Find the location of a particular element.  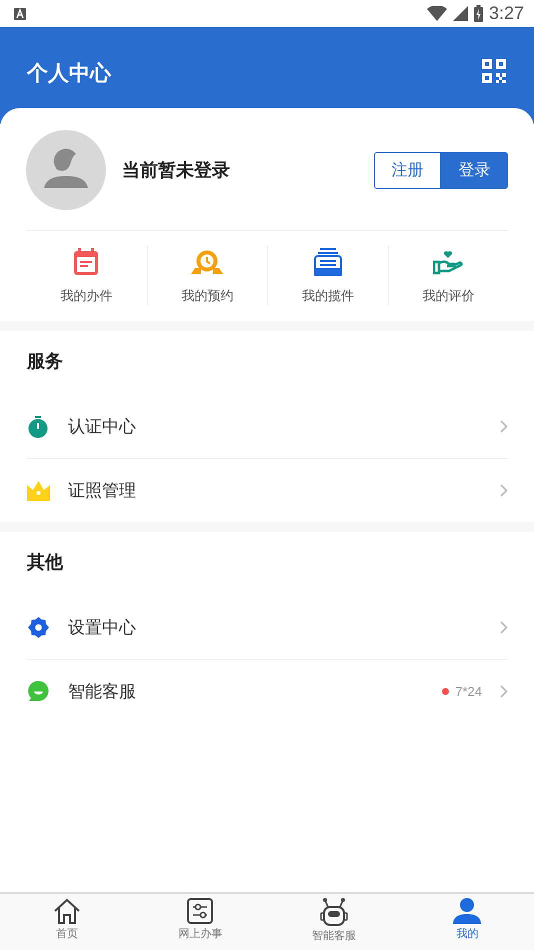

signal-icon is located at coordinates (460, 13).